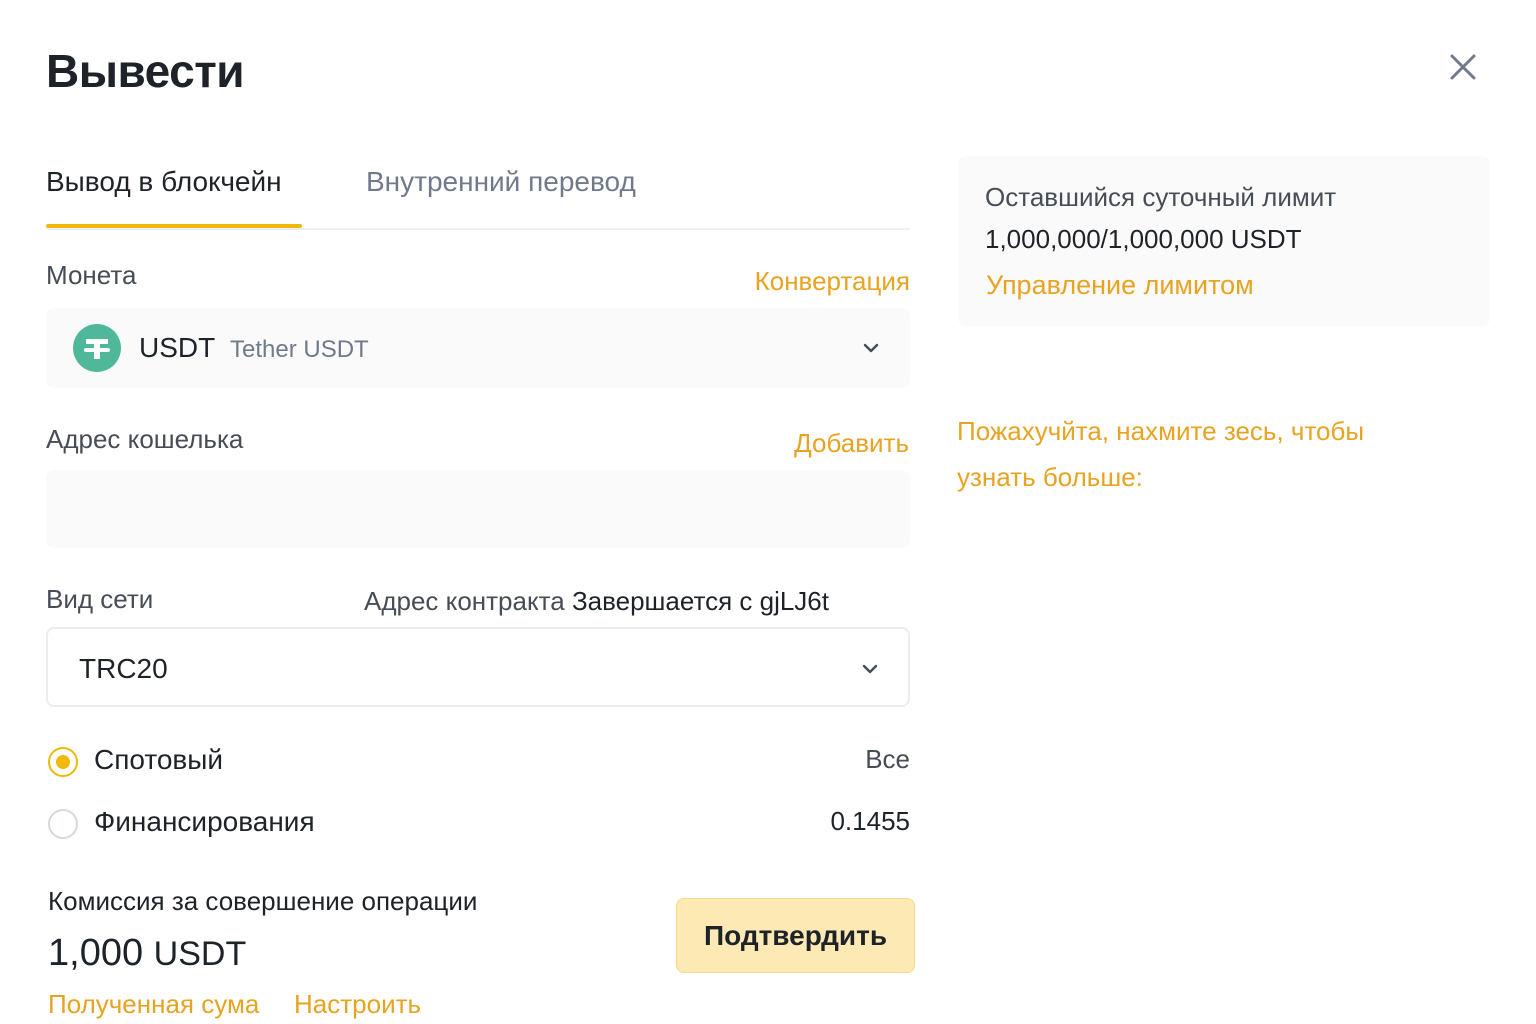 The width and height of the screenshot is (1536, 1024). I want to click on tether-icon, so click(97, 348).